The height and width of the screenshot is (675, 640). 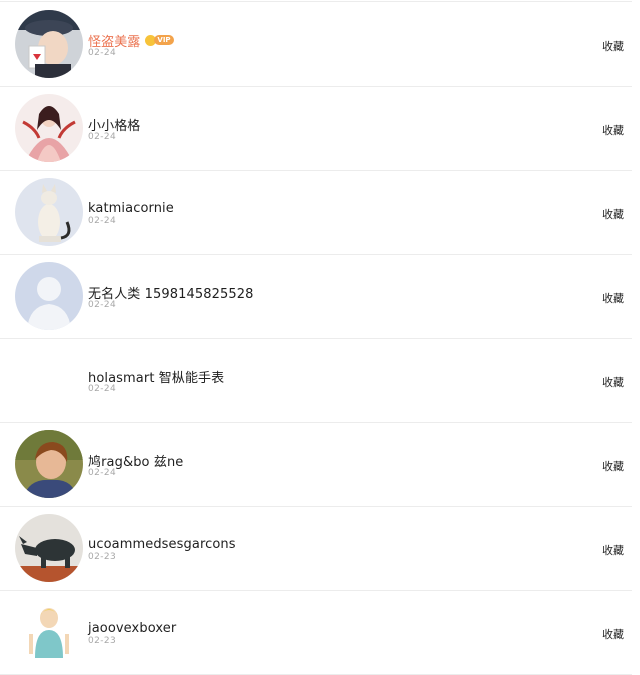 What do you see at coordinates (316, 296) in the screenshot?
I see `list-item: 无名人类 1598145825528 02-24 收藏` at bounding box center [316, 296].